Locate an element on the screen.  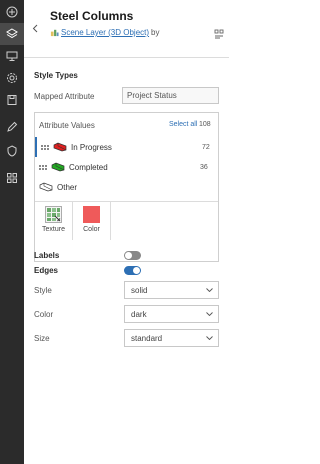
edges-title: Edges is located at coordinates (46, 270).